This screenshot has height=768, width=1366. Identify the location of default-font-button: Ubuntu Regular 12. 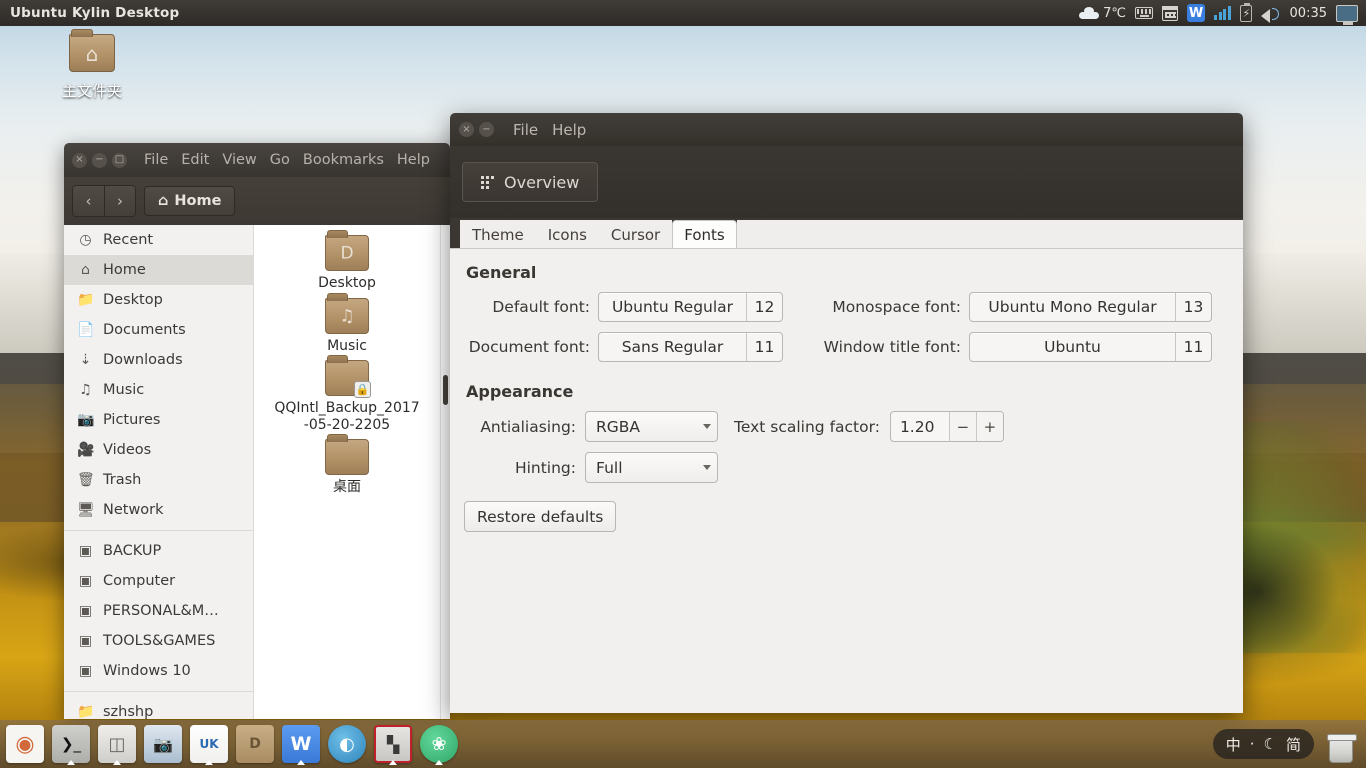
(690, 307).